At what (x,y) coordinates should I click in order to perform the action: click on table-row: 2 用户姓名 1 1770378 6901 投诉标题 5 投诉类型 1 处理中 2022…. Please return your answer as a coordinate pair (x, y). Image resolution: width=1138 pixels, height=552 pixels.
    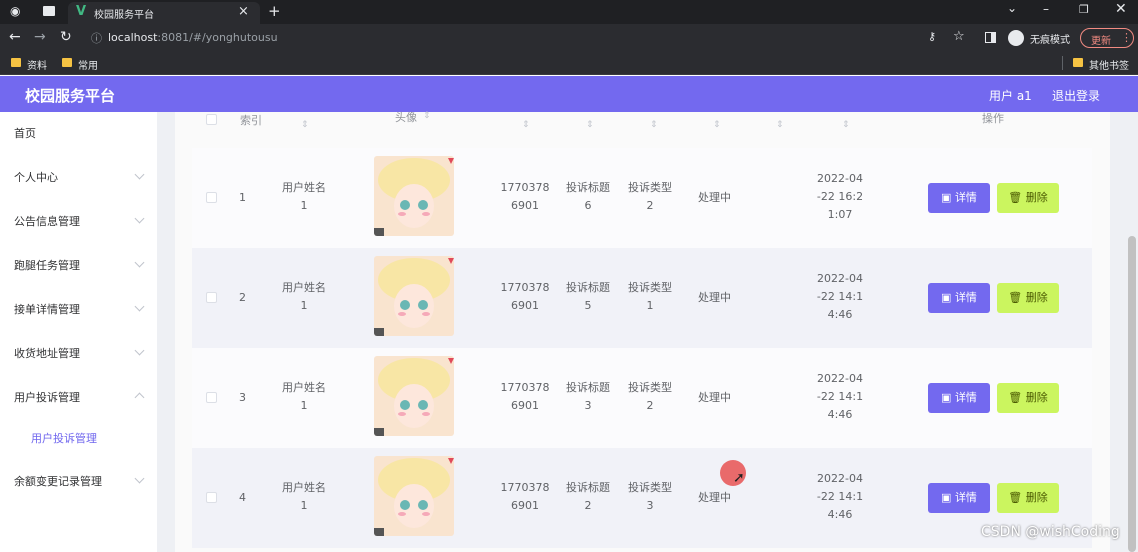
    Looking at the image, I should click on (642, 298).